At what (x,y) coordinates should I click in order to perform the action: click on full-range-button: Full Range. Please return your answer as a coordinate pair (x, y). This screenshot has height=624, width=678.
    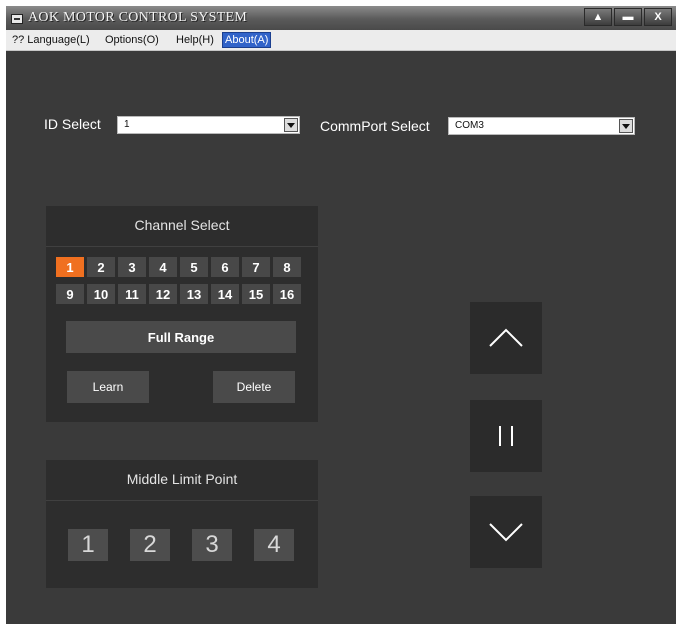
    Looking at the image, I should click on (181, 337).